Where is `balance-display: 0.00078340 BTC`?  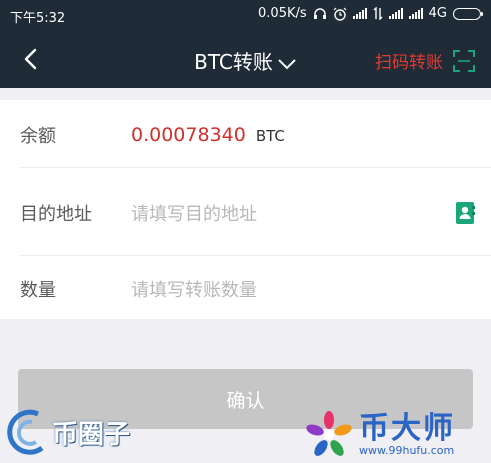 balance-display: 0.00078340 BTC is located at coordinates (208, 135).